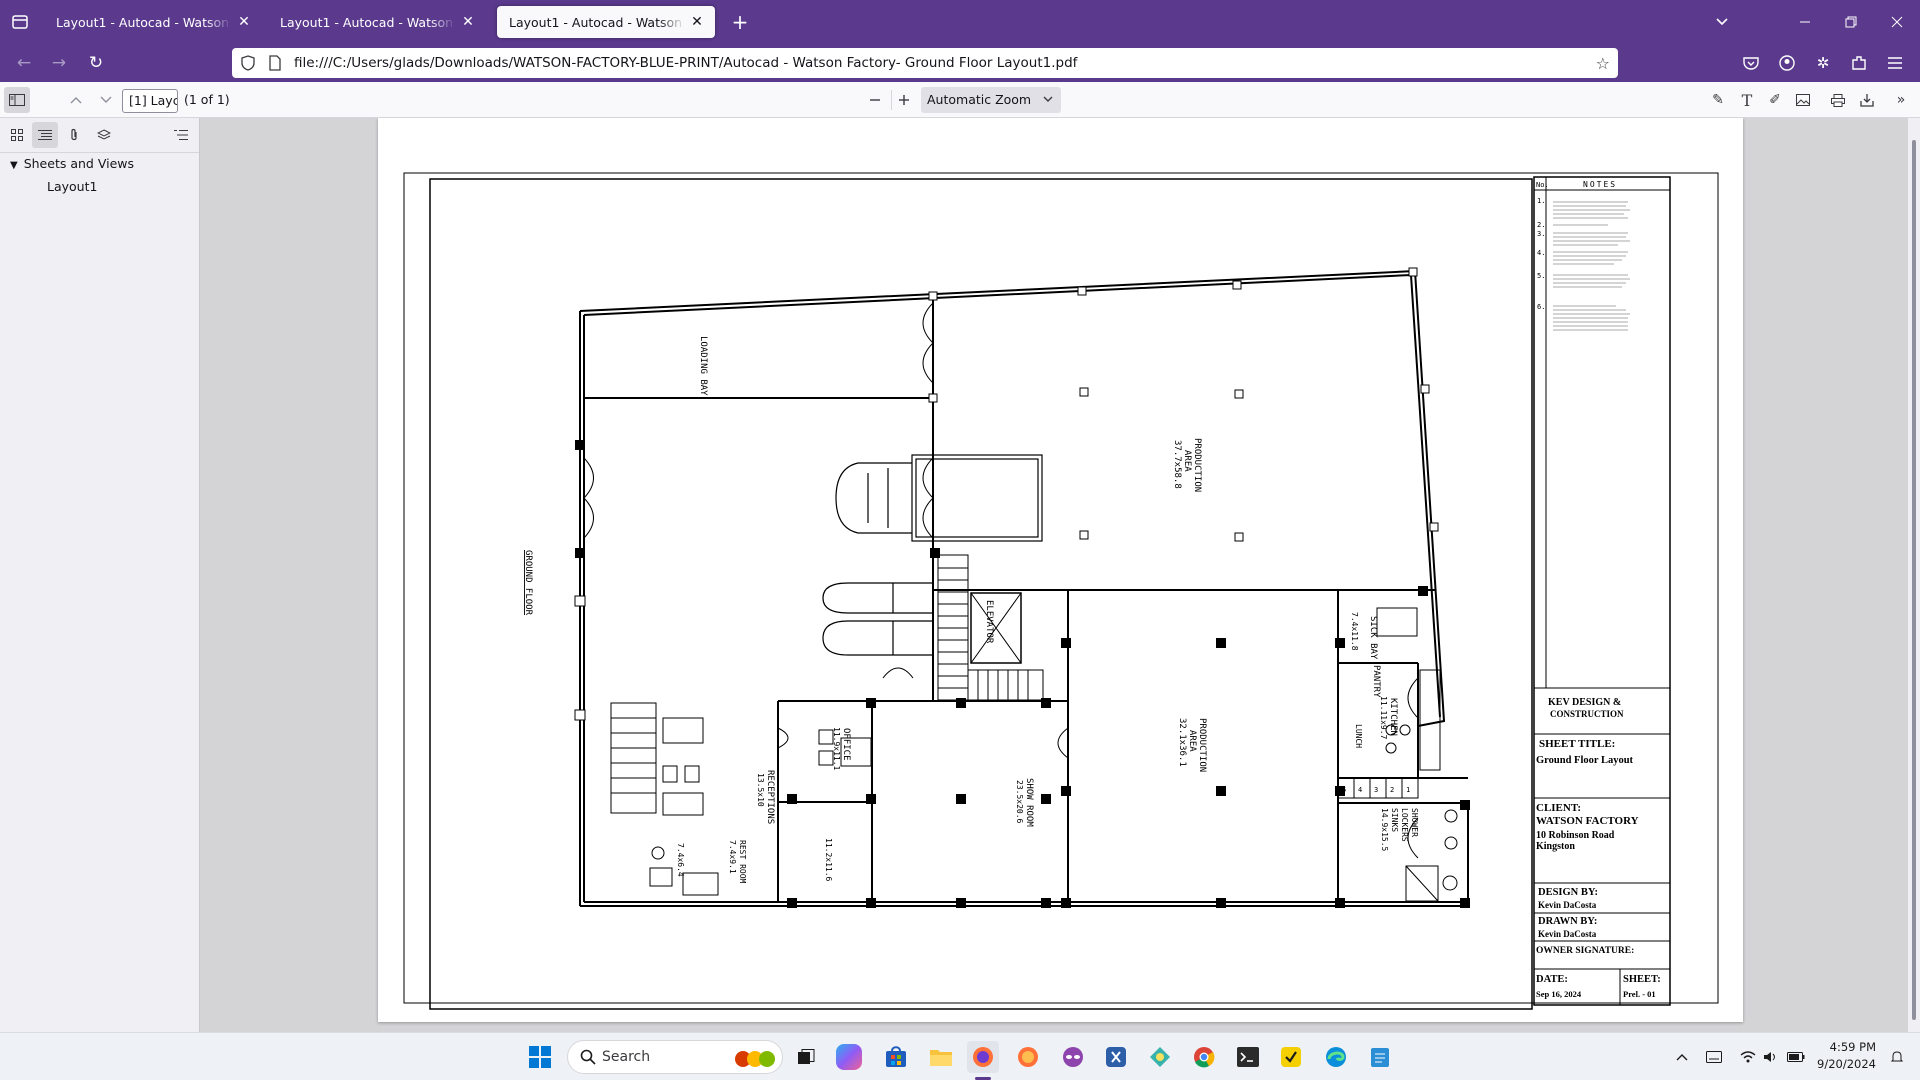 The image size is (1920, 1080). I want to click on label-kitchen: KITCHEN, so click(1393, 717).